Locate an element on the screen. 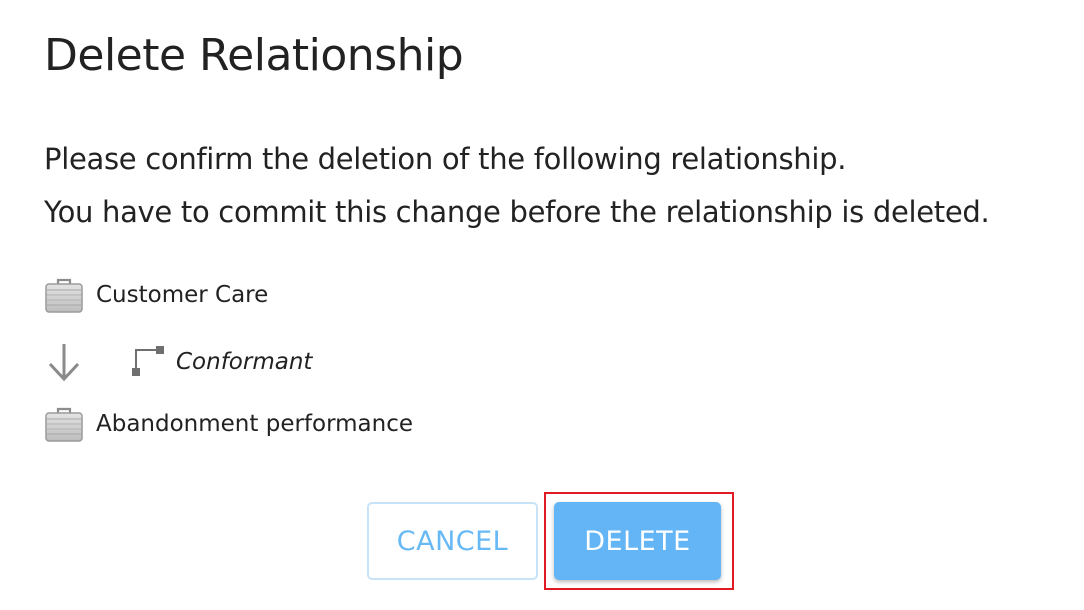  dialog-title: Delete Relationship is located at coordinates (254, 55).